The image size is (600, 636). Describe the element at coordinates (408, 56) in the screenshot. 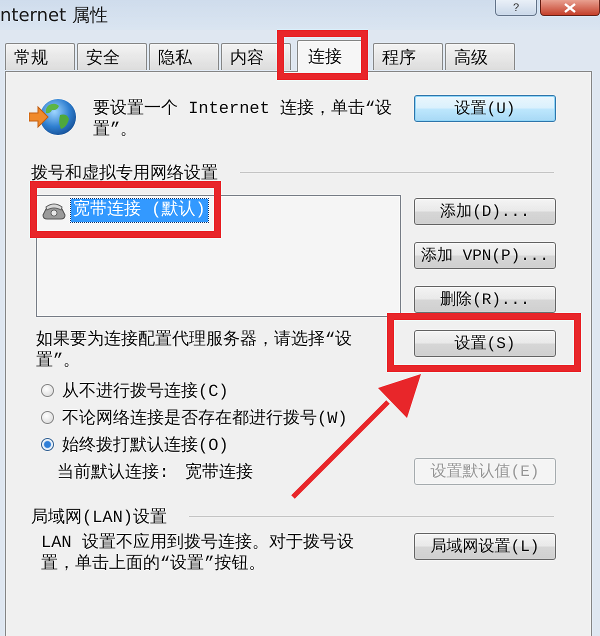

I see `tab: 程序` at that location.